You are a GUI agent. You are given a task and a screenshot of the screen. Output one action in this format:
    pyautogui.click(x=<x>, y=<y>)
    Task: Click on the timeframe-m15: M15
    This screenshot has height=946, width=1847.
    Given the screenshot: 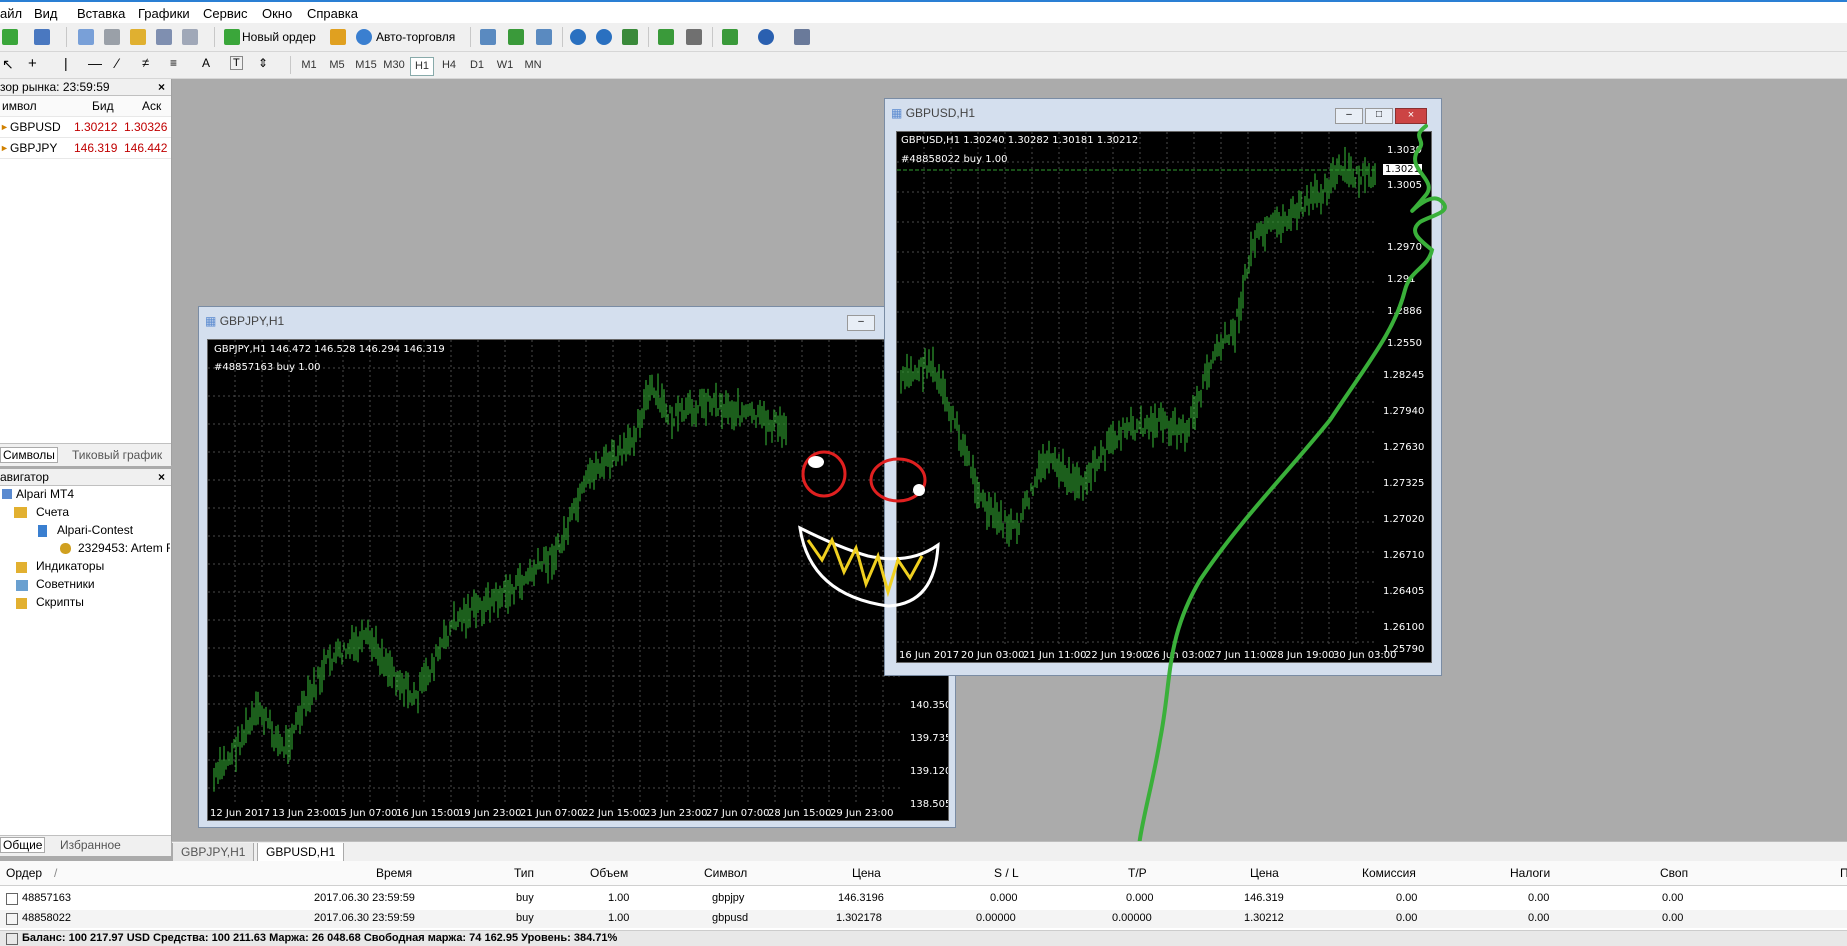 What is the action you would take?
    pyautogui.click(x=366, y=65)
    